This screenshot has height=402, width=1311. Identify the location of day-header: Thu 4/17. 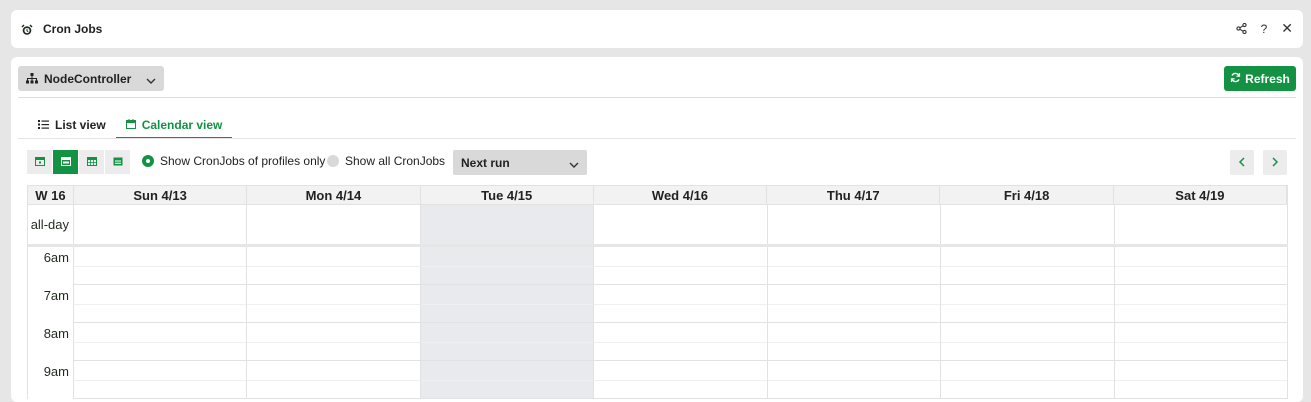
(854, 195).